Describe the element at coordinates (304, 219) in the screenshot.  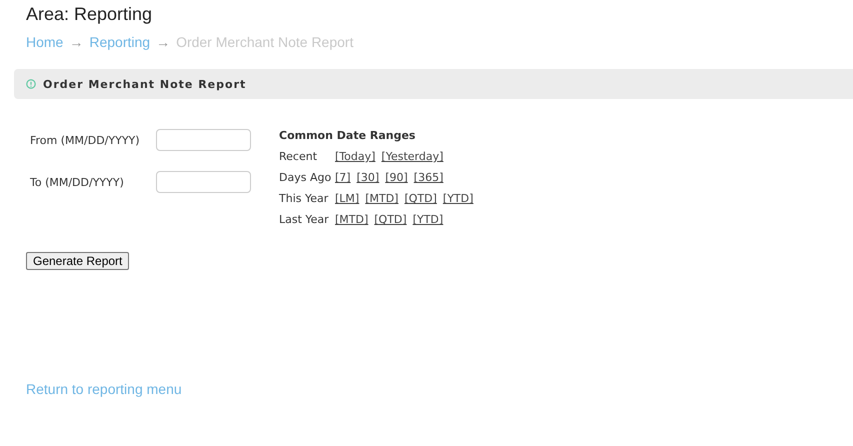
I see `range-label: Last Year` at that location.